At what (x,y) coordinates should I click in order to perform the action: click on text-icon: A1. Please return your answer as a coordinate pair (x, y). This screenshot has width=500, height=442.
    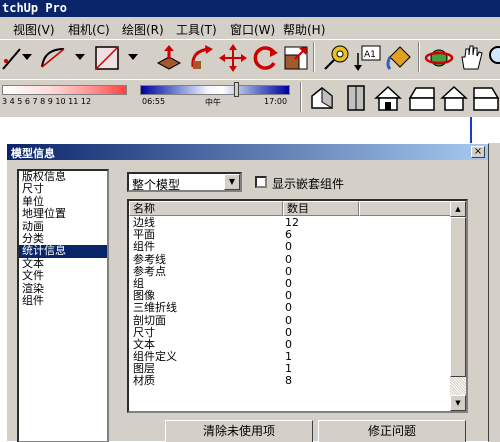
    Looking at the image, I should click on (367, 58).